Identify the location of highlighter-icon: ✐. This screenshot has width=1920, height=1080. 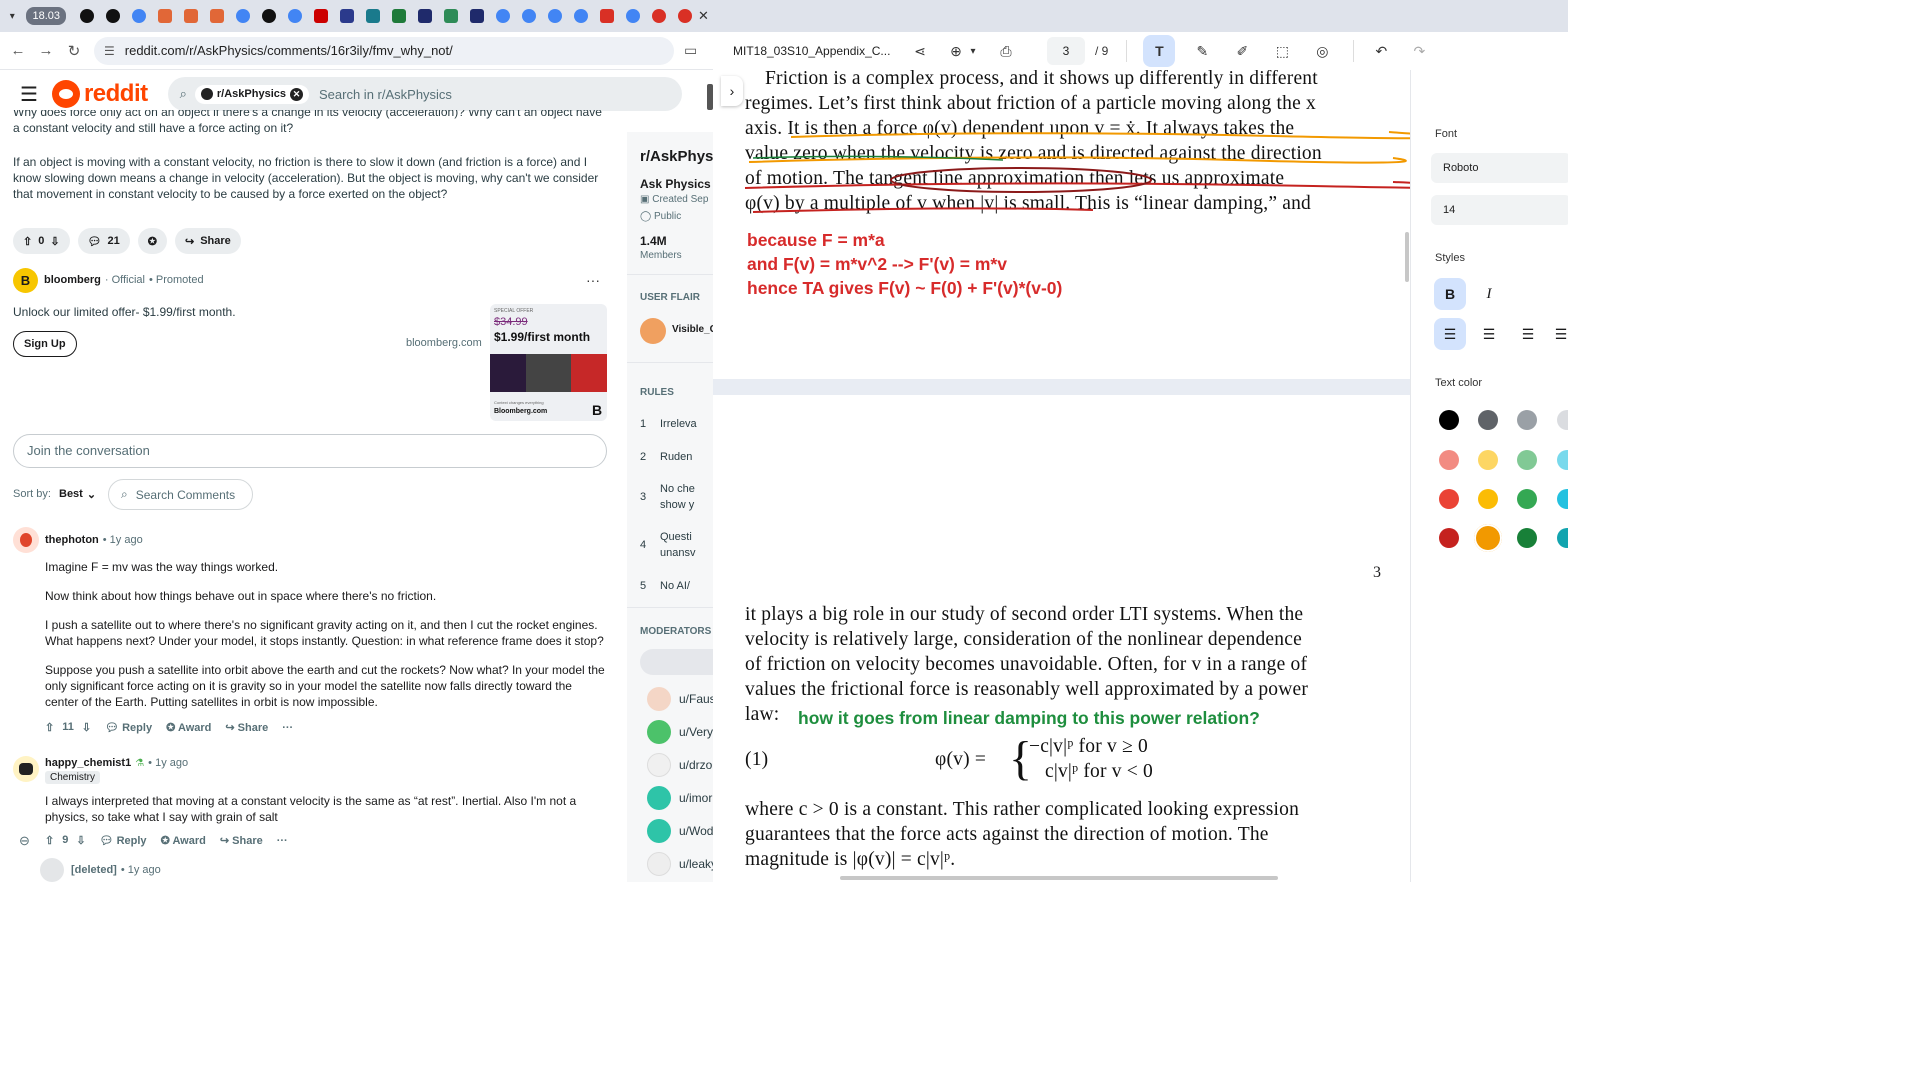
(1242, 51).